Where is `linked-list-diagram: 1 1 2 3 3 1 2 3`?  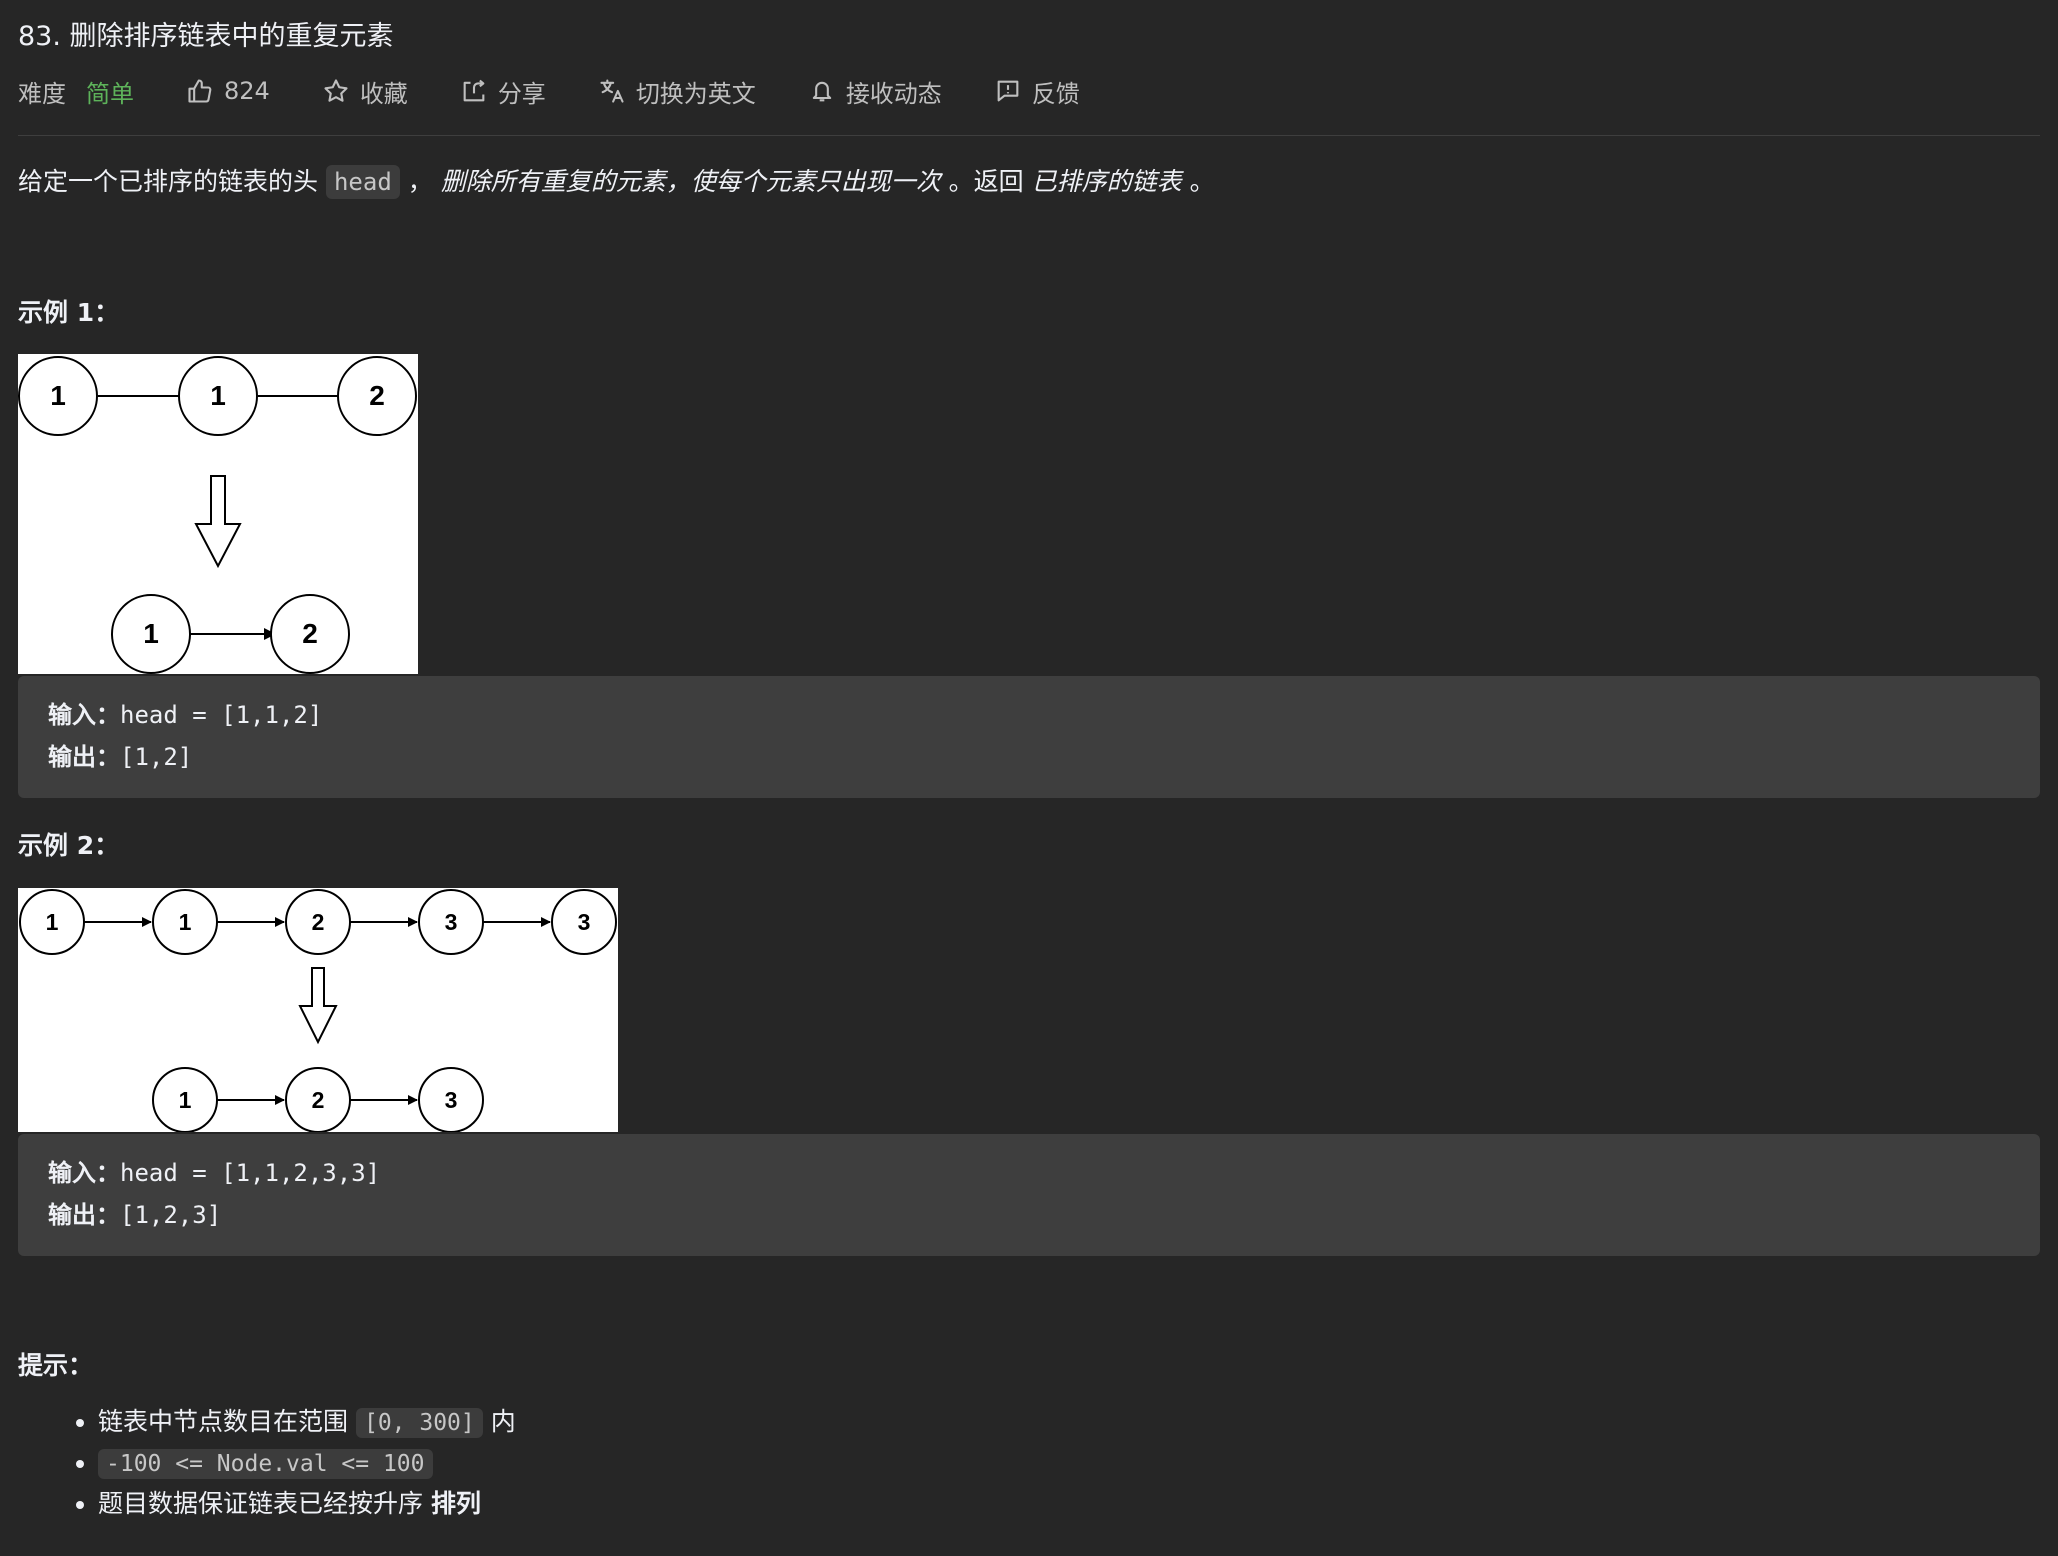
linked-list-diagram: 1 1 2 3 3 1 2 3 is located at coordinates (318, 1010).